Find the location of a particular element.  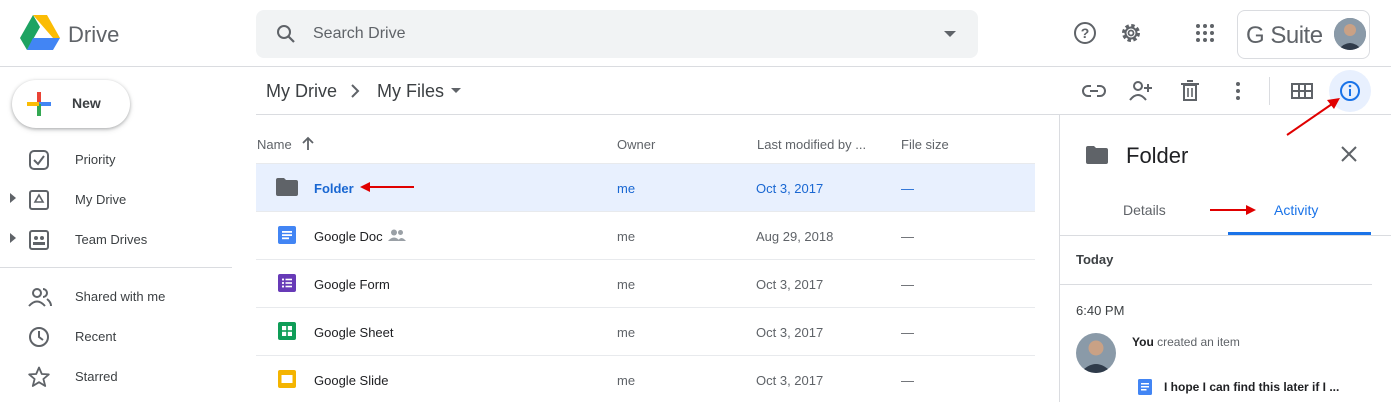

share-add-person-icon is located at coordinates (1141, 91).